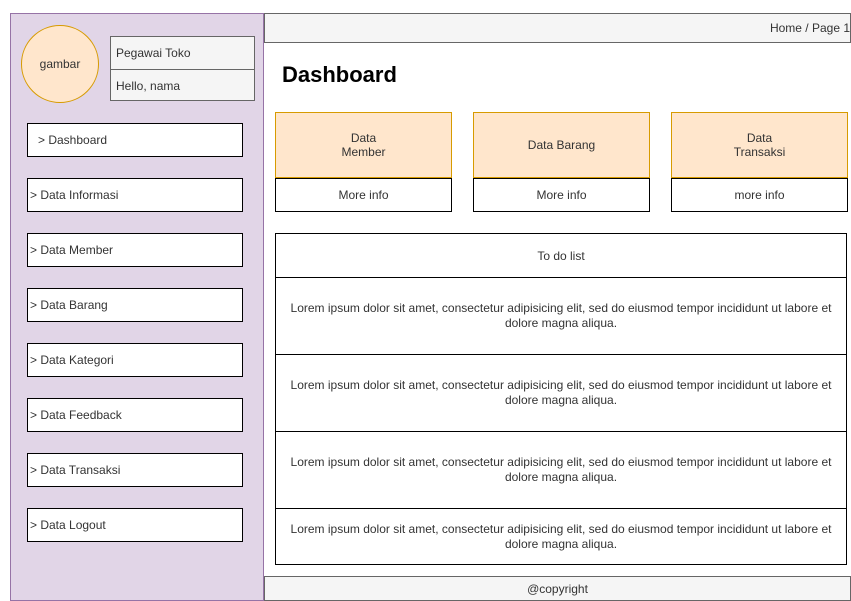 The width and height of the screenshot is (851, 601). Describe the element at coordinates (759, 195) in the screenshot. I see `card-more-info-button: more info` at that location.